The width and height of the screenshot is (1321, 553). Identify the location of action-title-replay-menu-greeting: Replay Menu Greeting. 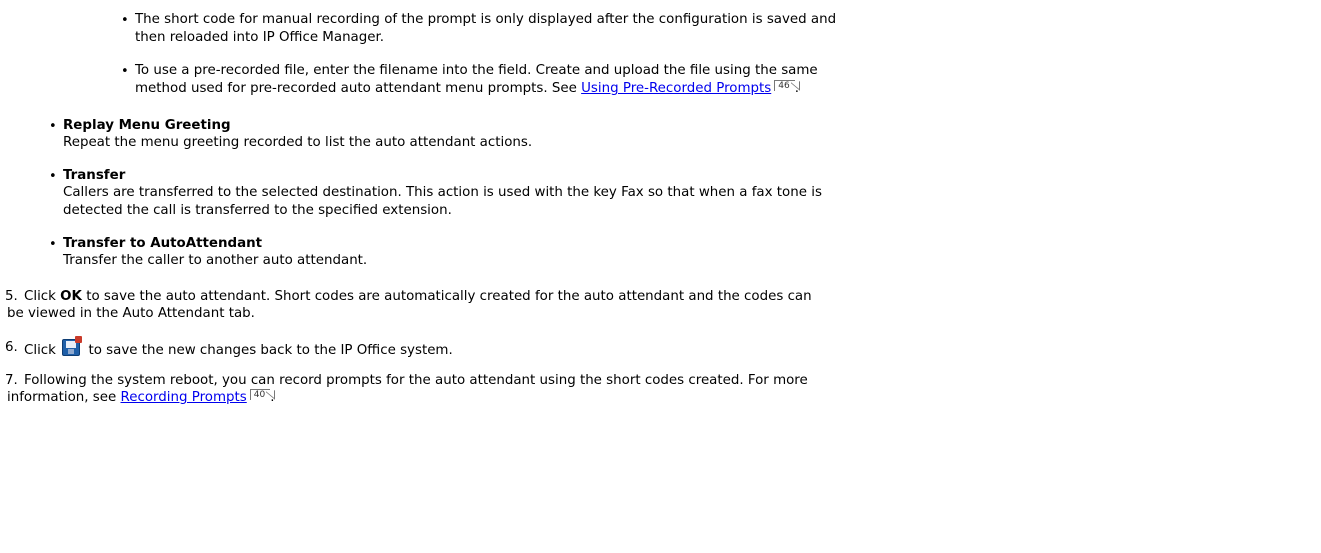
(147, 125).